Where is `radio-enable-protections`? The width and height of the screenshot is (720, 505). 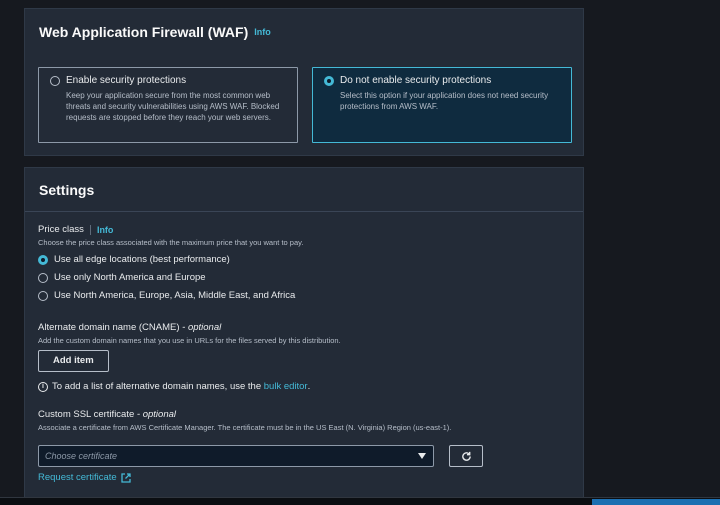 radio-enable-protections is located at coordinates (55, 81).